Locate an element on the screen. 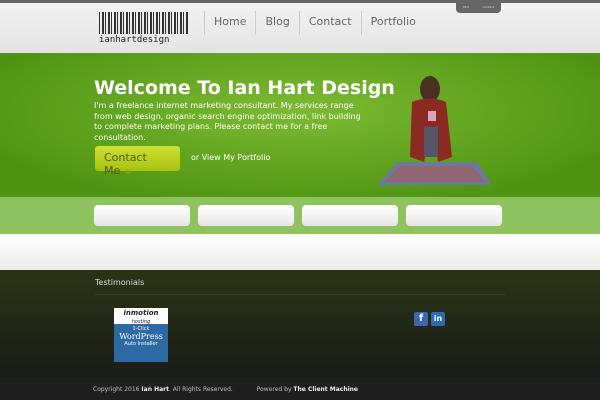 This screenshot has height=400, width=600. portfolio-link: or View My Portfolio is located at coordinates (230, 157).